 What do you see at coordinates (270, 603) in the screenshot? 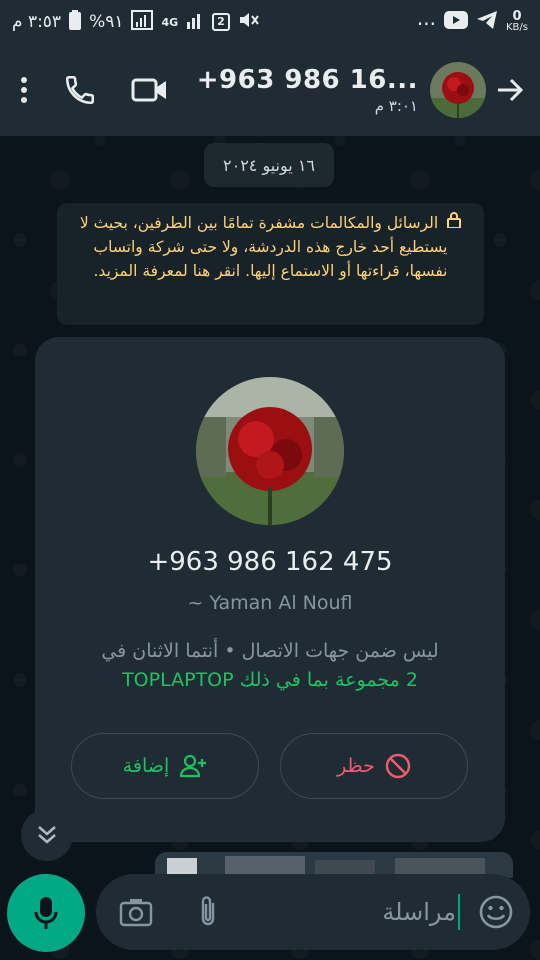
I see `card-alias: ~ Yaman Al Noufl` at bounding box center [270, 603].